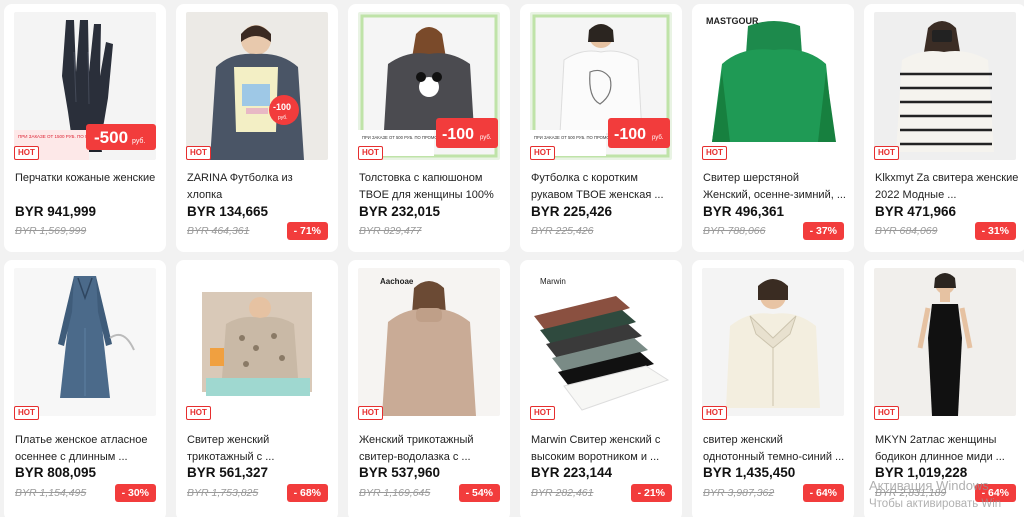  What do you see at coordinates (400, 472) in the screenshot?
I see `product-price: BYR 537,960` at bounding box center [400, 472].